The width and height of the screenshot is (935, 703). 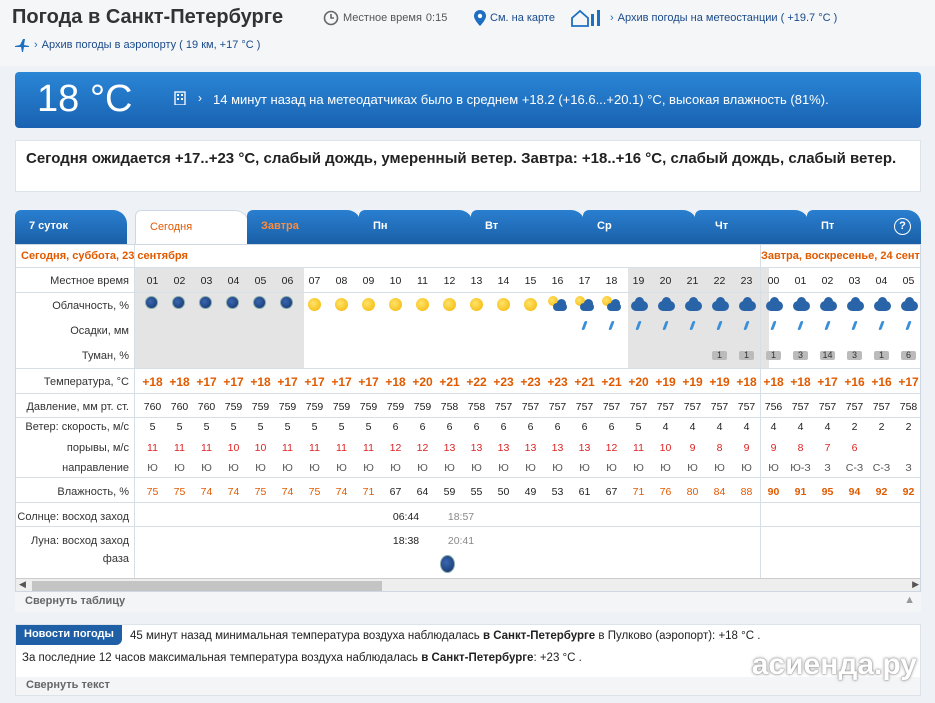 I want to click on raindrop-icon, so click(x=773, y=325).